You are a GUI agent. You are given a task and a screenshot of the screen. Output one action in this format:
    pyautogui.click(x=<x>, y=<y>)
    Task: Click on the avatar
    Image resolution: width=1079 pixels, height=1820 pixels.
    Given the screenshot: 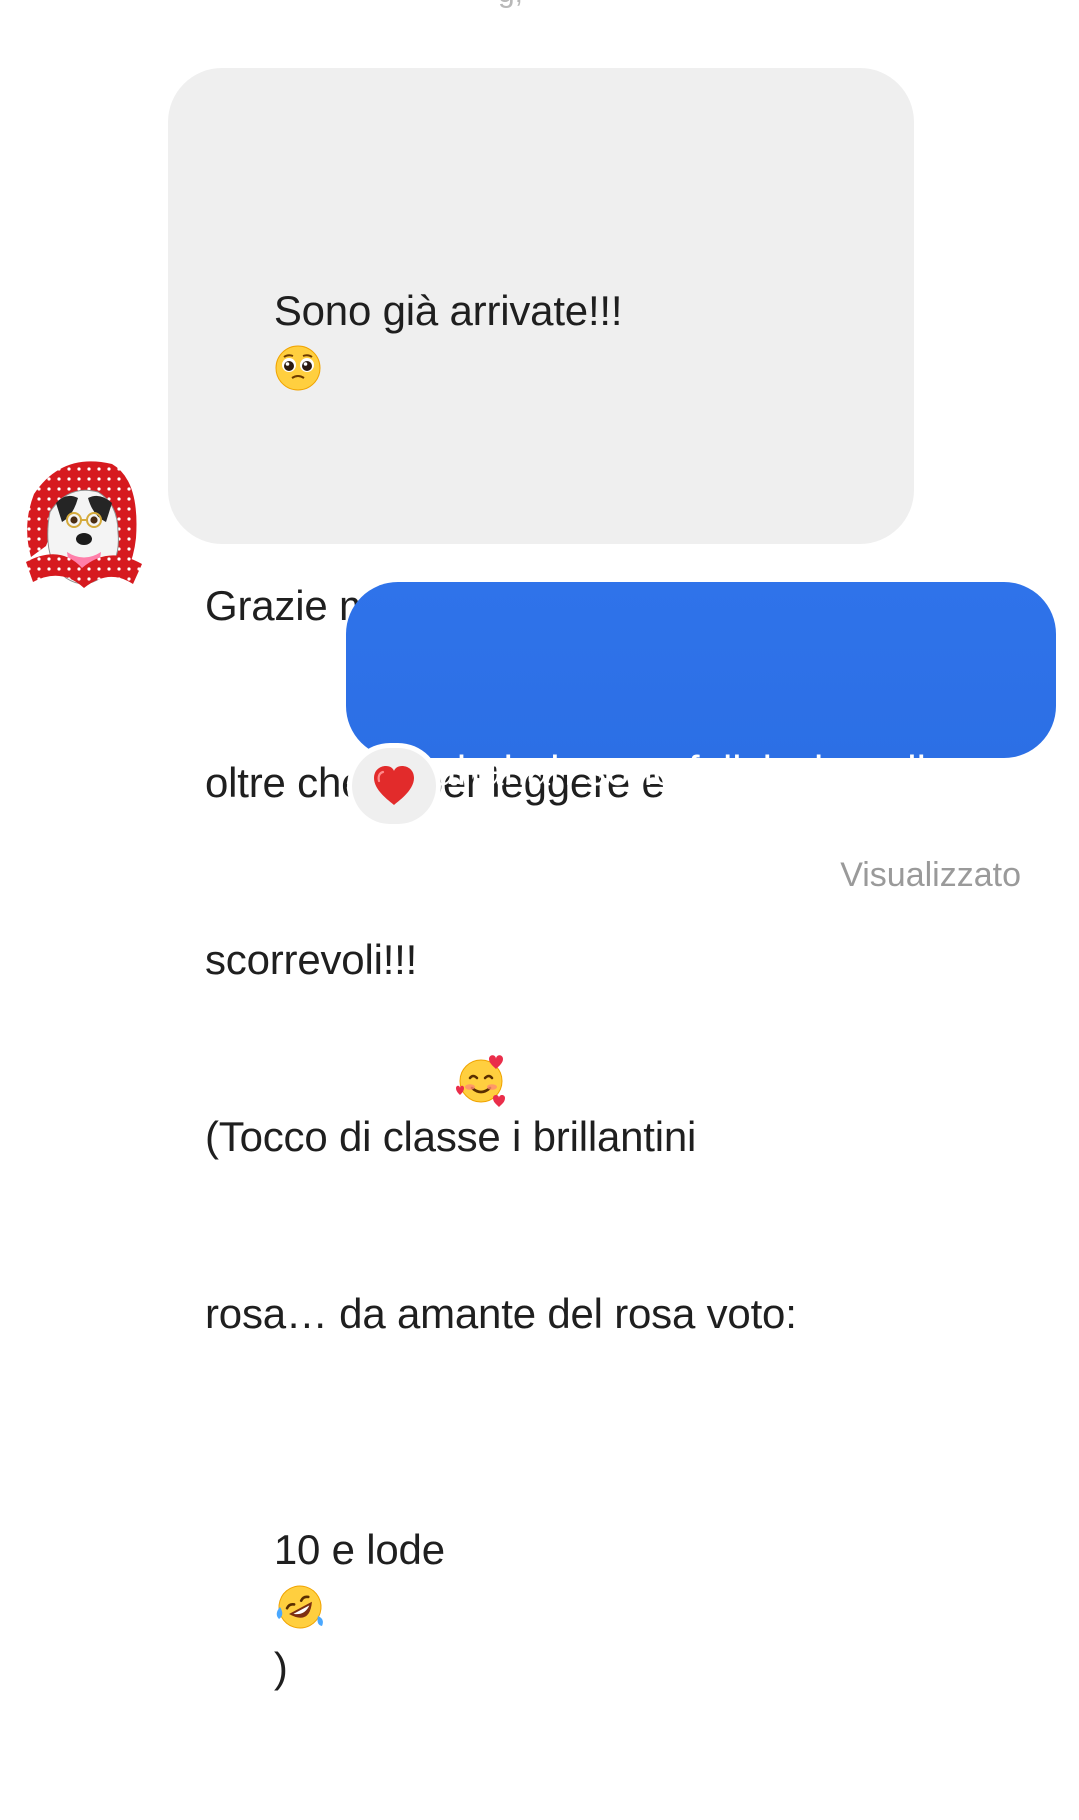 What is the action you would take?
    pyautogui.click(x=84, y=525)
    